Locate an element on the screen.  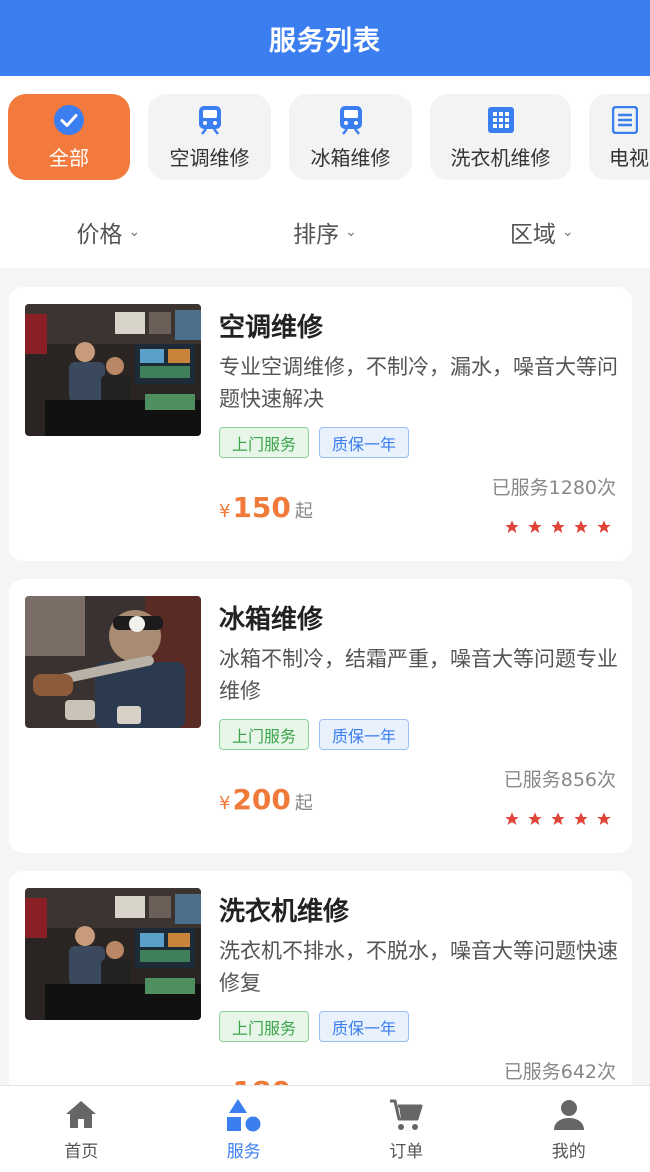
tab-orders: 订单 is located at coordinates (406, 1129).